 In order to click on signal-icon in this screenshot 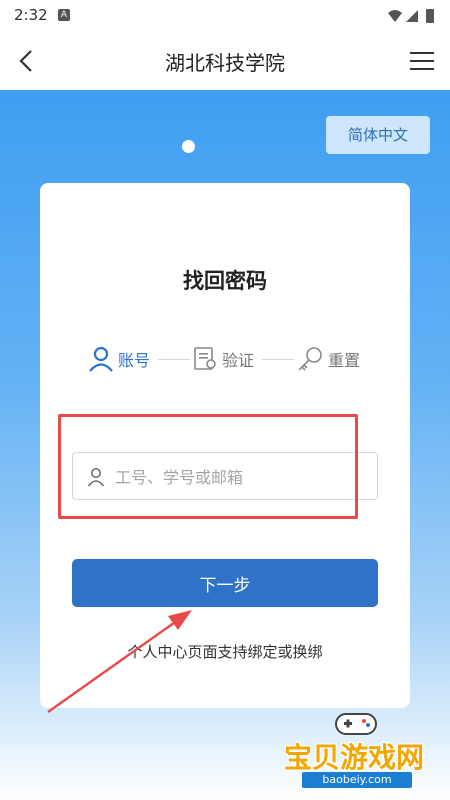, I will do `click(412, 16)`.